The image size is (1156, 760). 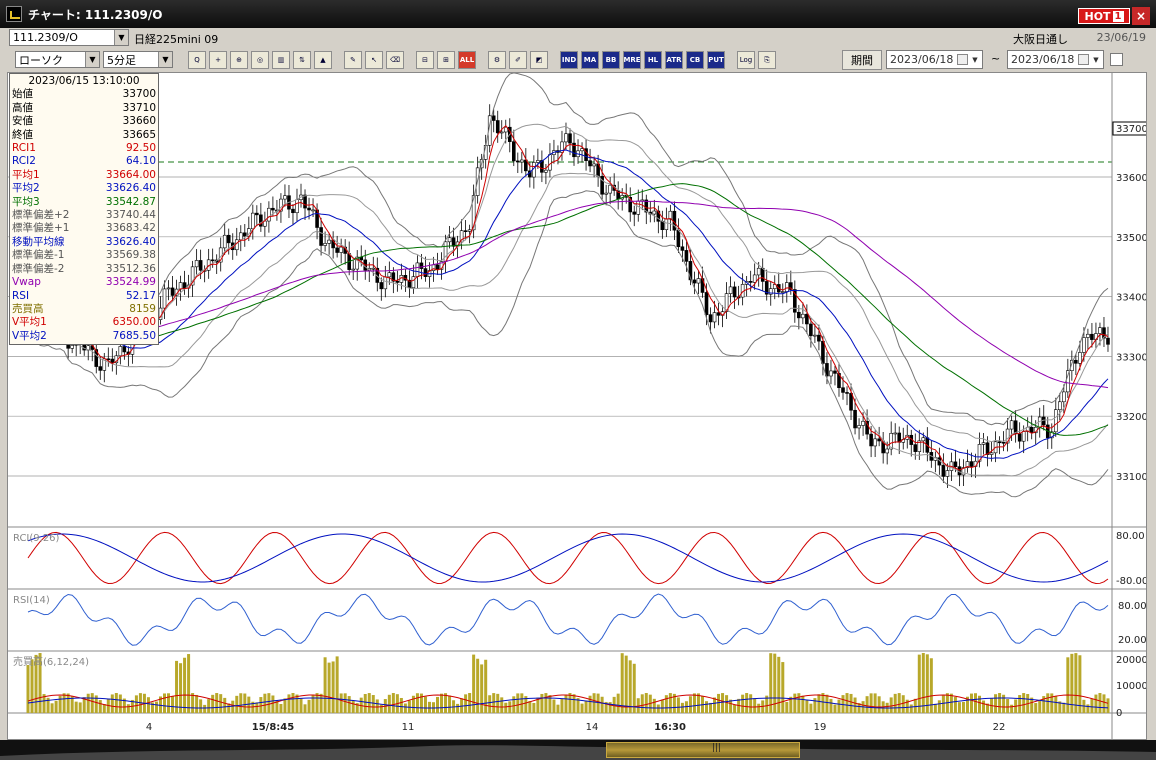 What do you see at coordinates (239, 60) in the screenshot?
I see `fit-icon: ⊕` at bounding box center [239, 60].